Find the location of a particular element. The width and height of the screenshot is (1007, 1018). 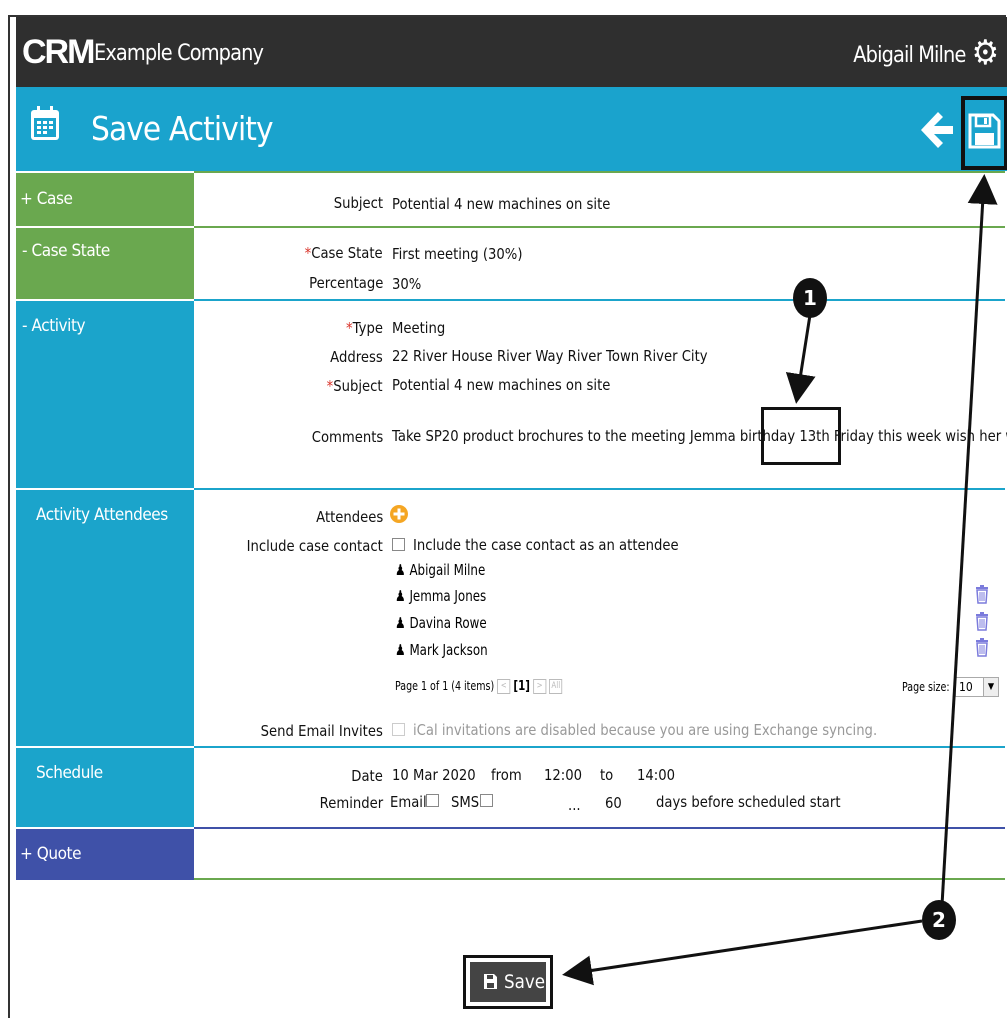

arrow-2-up is located at coordinates (969, 540).